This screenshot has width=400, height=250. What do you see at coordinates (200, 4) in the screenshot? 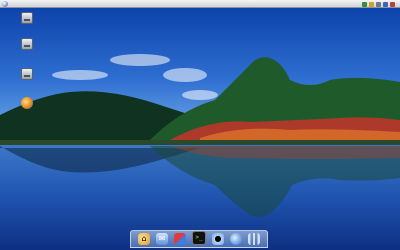
I see `top-panel` at bounding box center [200, 4].